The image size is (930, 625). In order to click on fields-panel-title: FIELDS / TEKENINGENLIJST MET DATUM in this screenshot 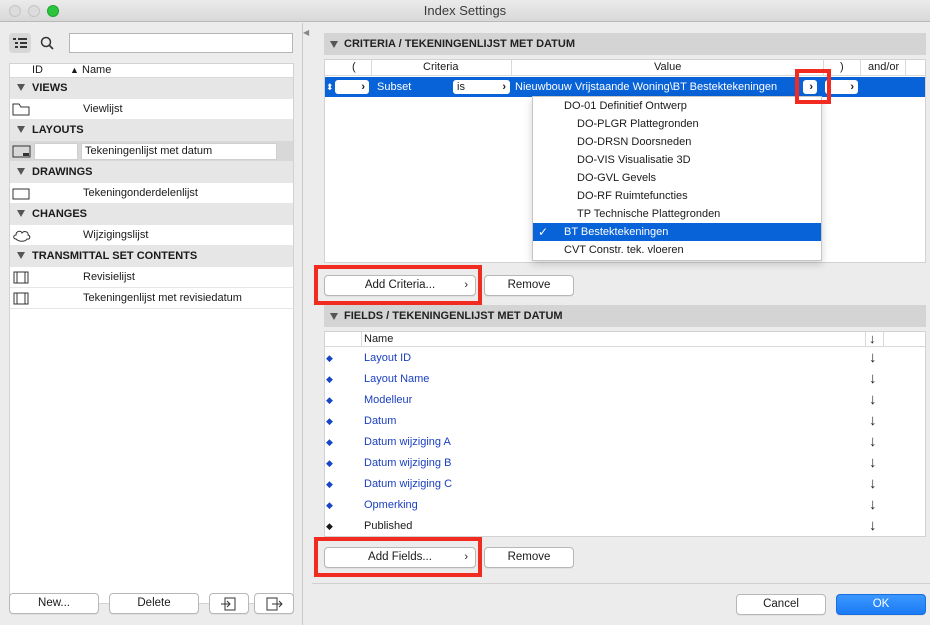, I will do `click(625, 316)`.